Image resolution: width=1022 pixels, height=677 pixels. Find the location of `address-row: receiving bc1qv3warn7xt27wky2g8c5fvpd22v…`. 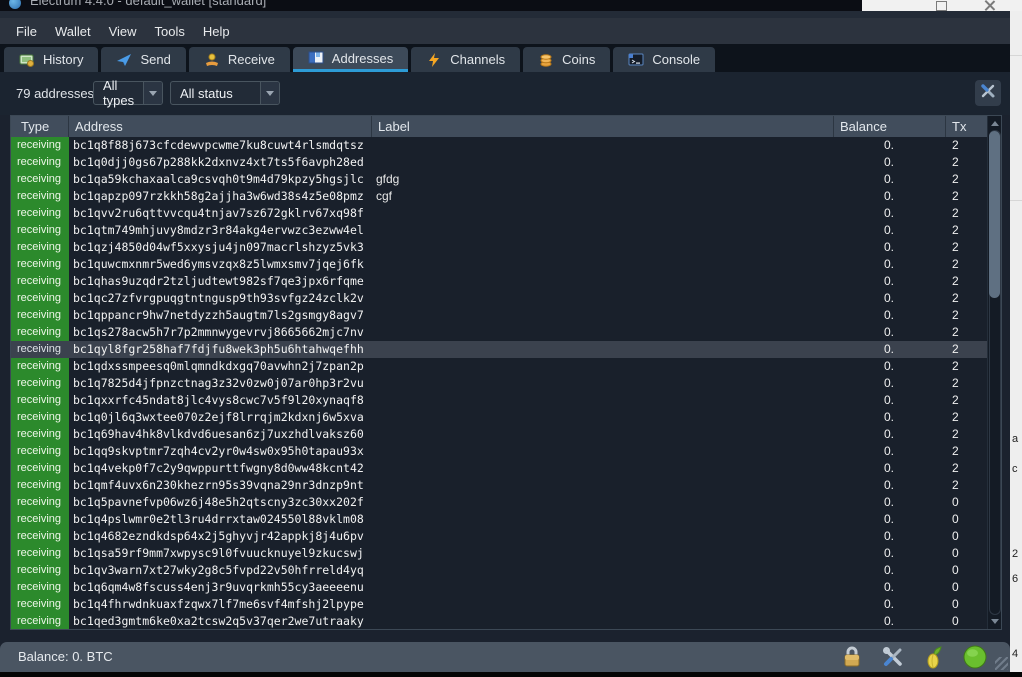

address-row: receiving bc1qv3warn7xt27wky2g8c5fvpd22v… is located at coordinates (499, 570).